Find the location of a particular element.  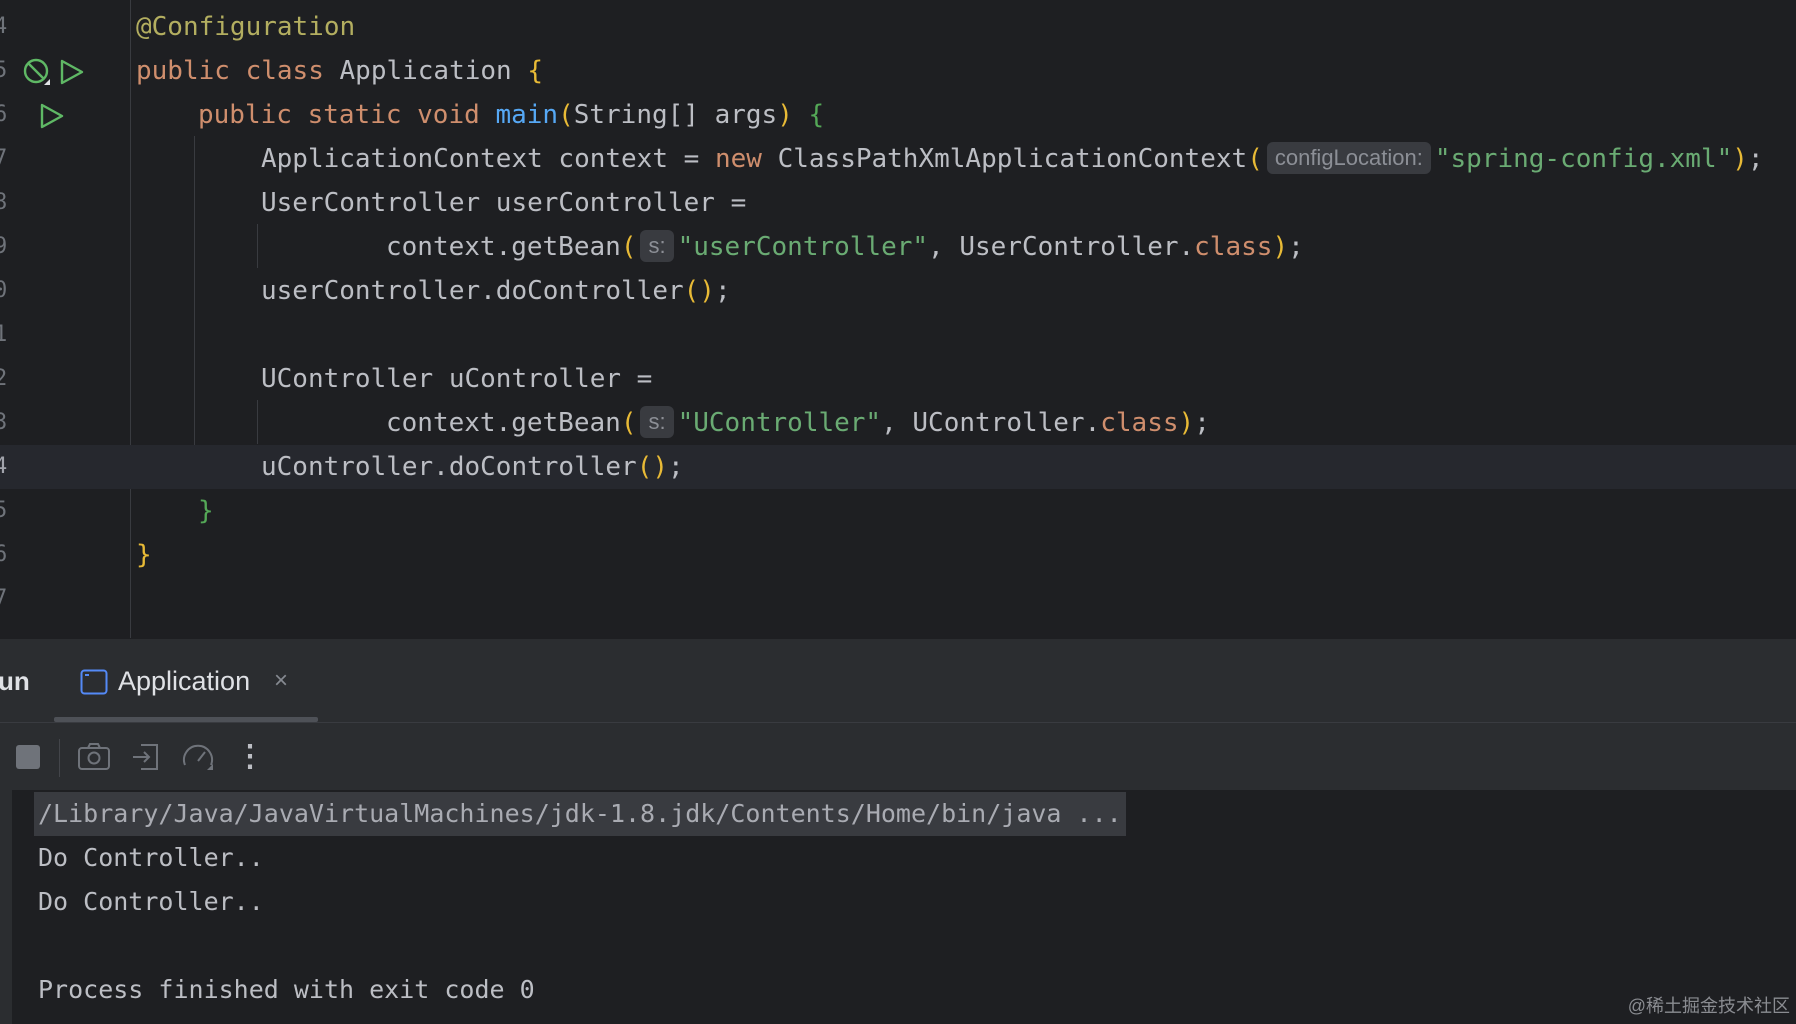

code-text: UserController userController = is located at coordinates (504, 203).